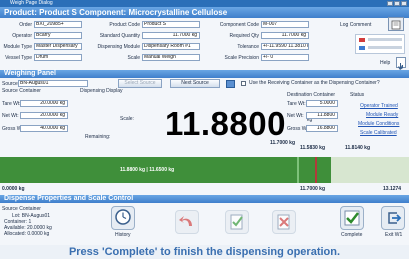 The width and height of the screenshot is (409, 259). I want to click on checklist-icon, so click(236, 222).